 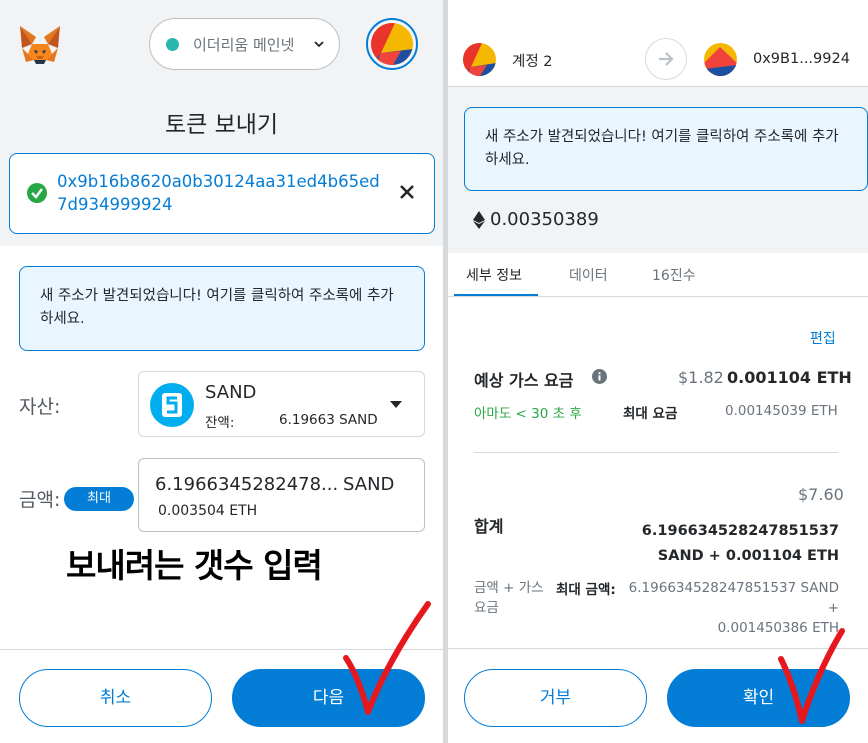 What do you see at coordinates (172, 44) in the screenshot?
I see `network-status-dot` at bounding box center [172, 44].